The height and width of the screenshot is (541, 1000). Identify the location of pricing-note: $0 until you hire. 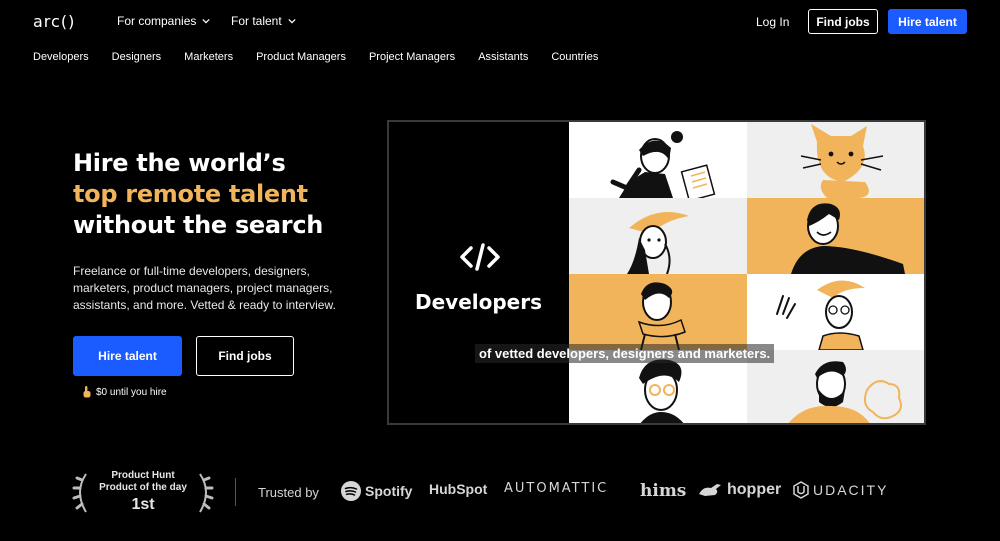
(124, 392).